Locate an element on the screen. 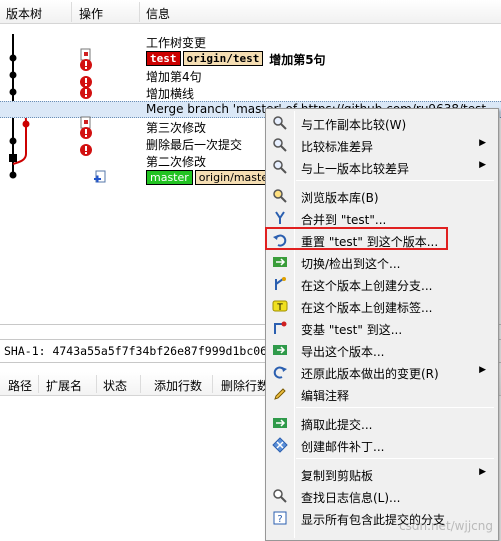 This screenshot has width=501, height=541. cherry-pick-icon is located at coordinates (280, 423).